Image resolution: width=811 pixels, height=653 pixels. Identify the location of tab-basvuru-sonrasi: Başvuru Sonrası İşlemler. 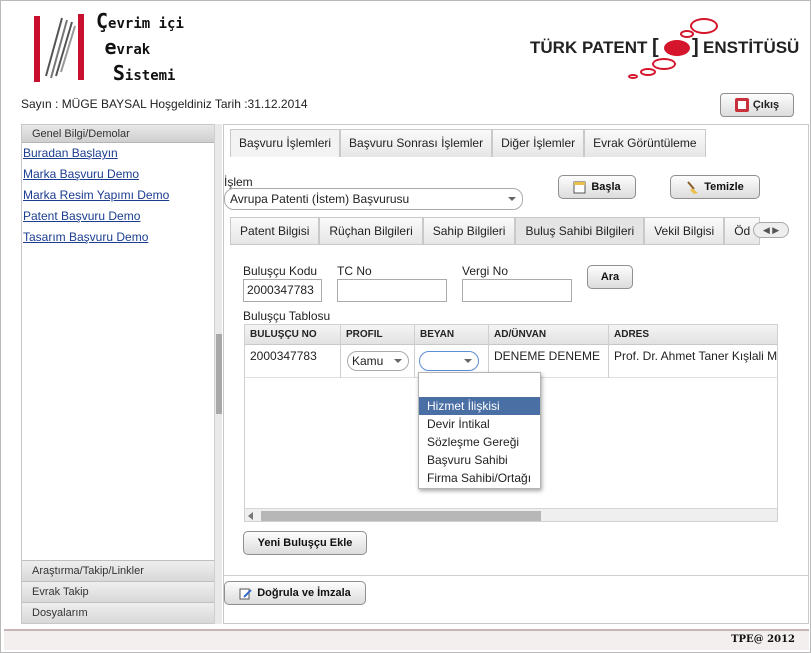
(416, 143).